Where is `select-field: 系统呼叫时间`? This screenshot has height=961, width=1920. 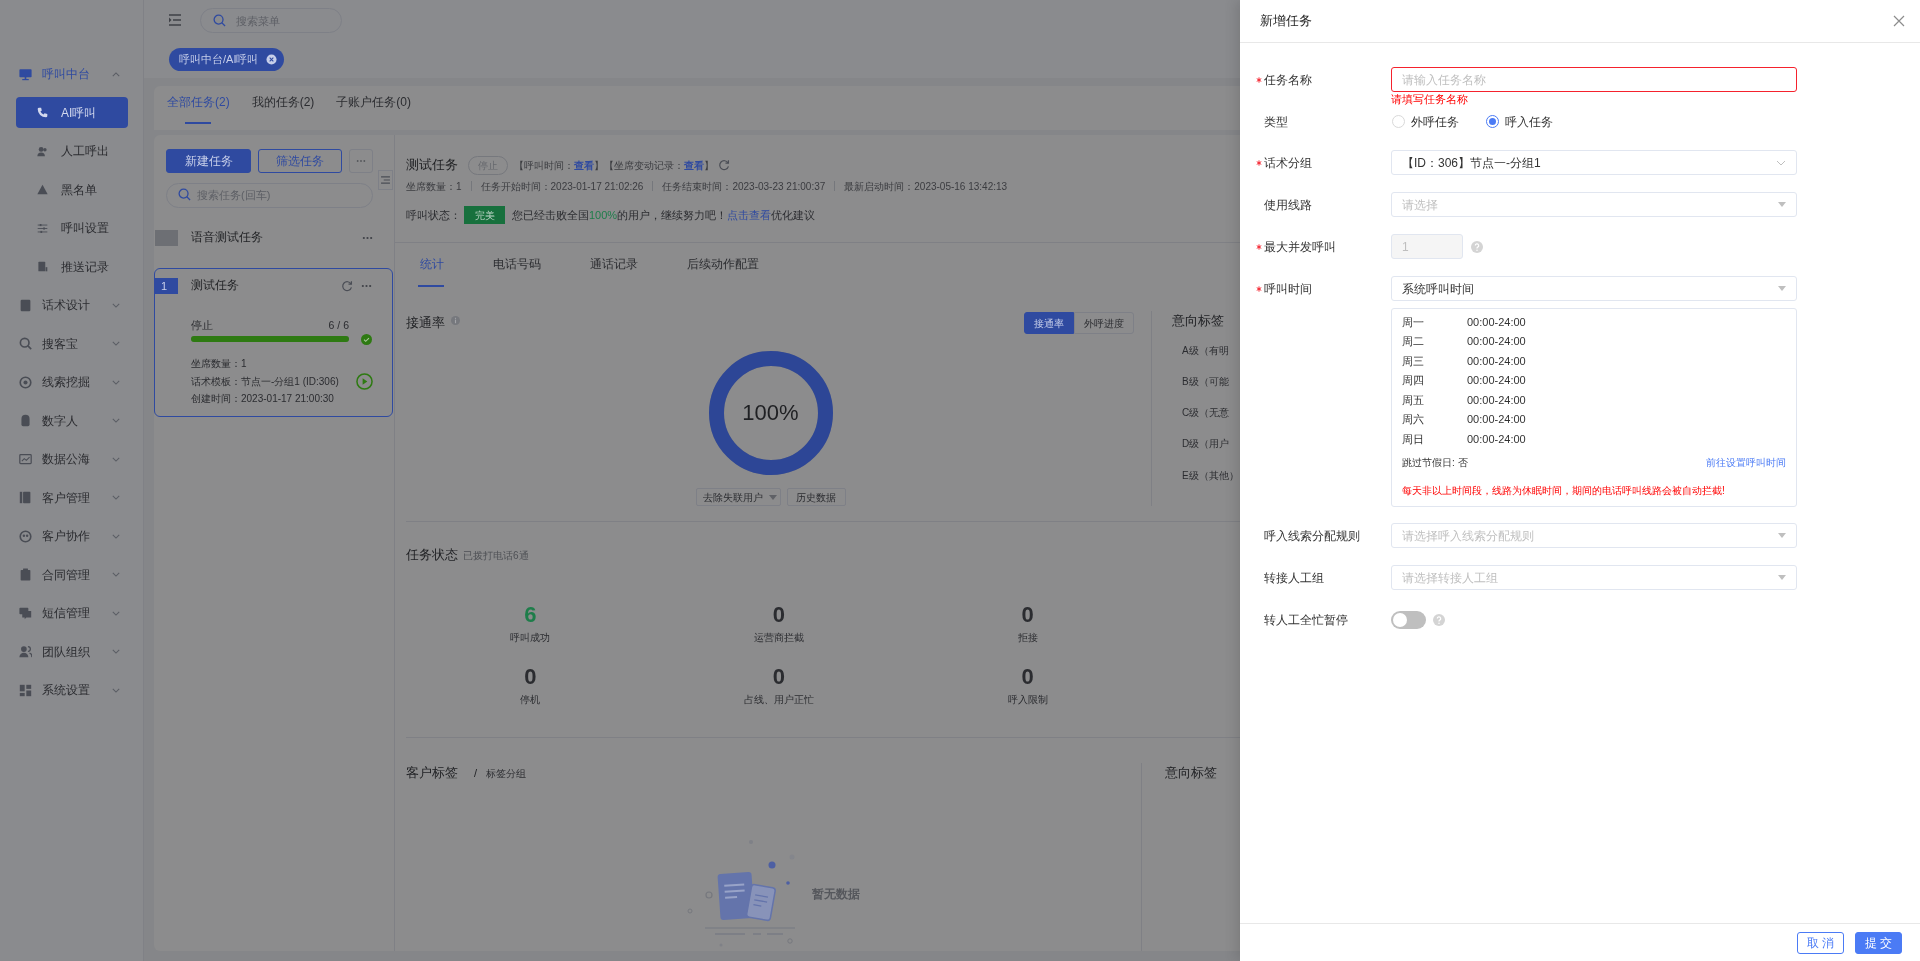 select-field: 系统呼叫时间 is located at coordinates (1594, 288).